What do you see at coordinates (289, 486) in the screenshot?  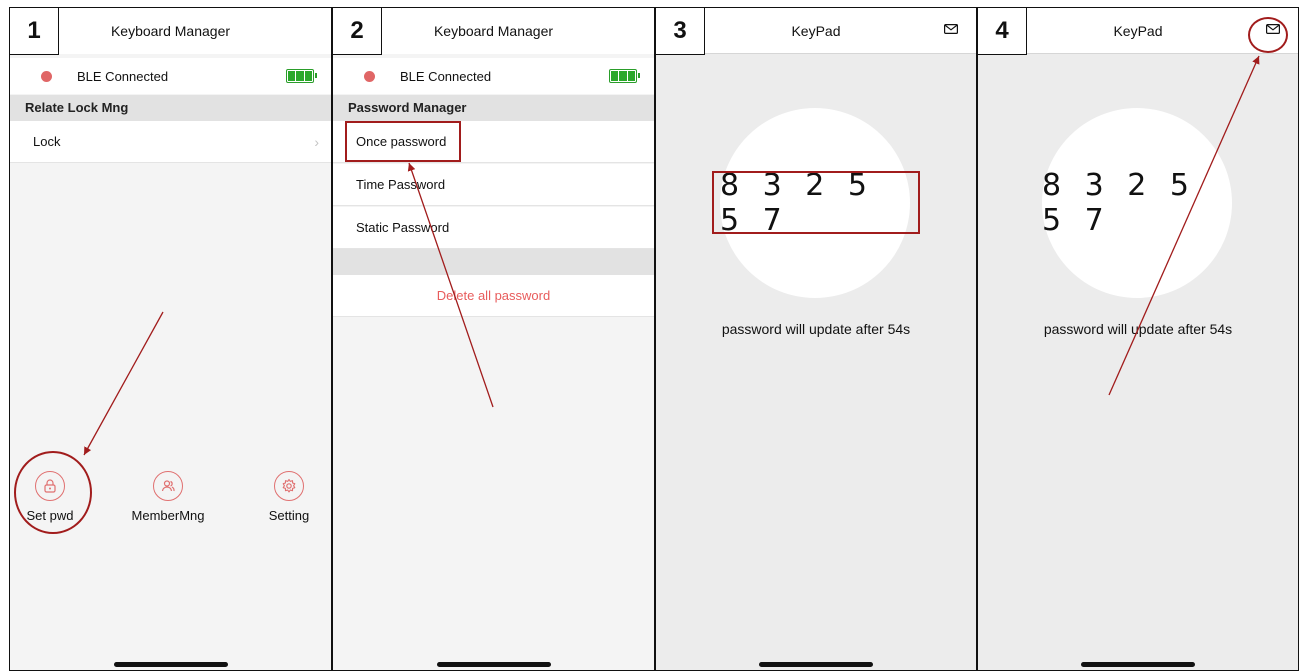 I see `gear-icon` at bounding box center [289, 486].